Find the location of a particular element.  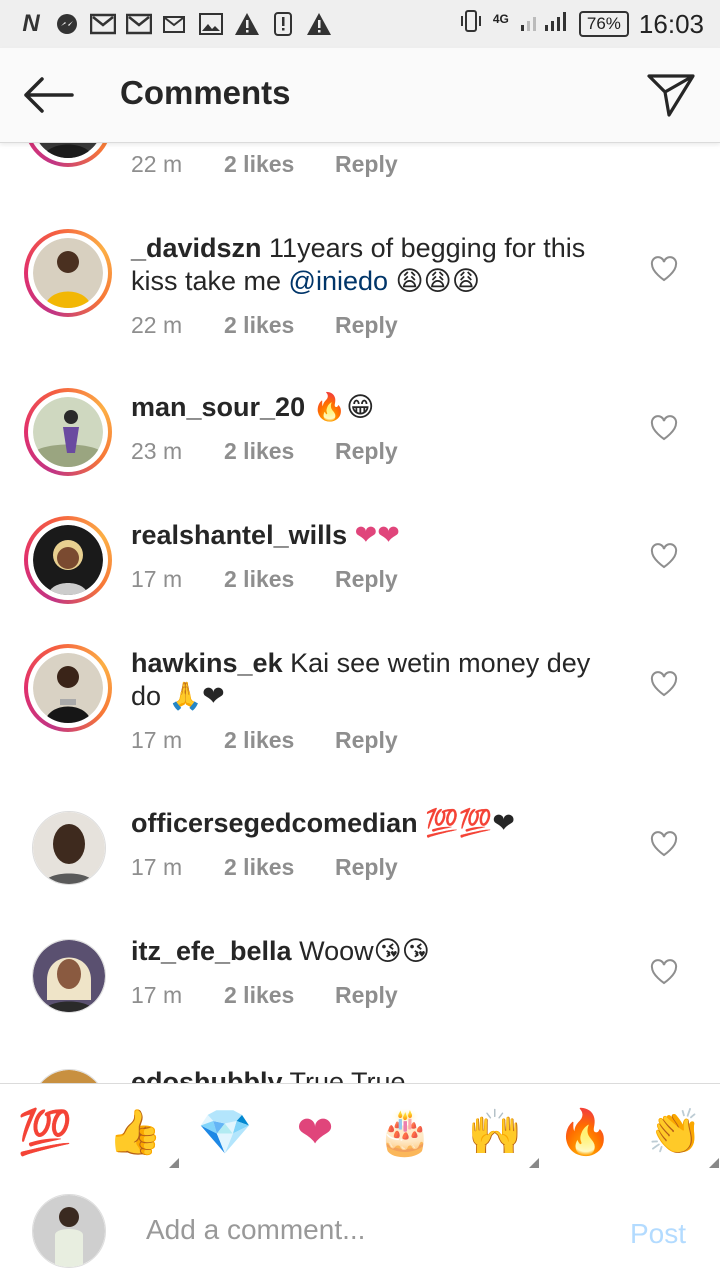

share-button is located at coordinates (671, 95).